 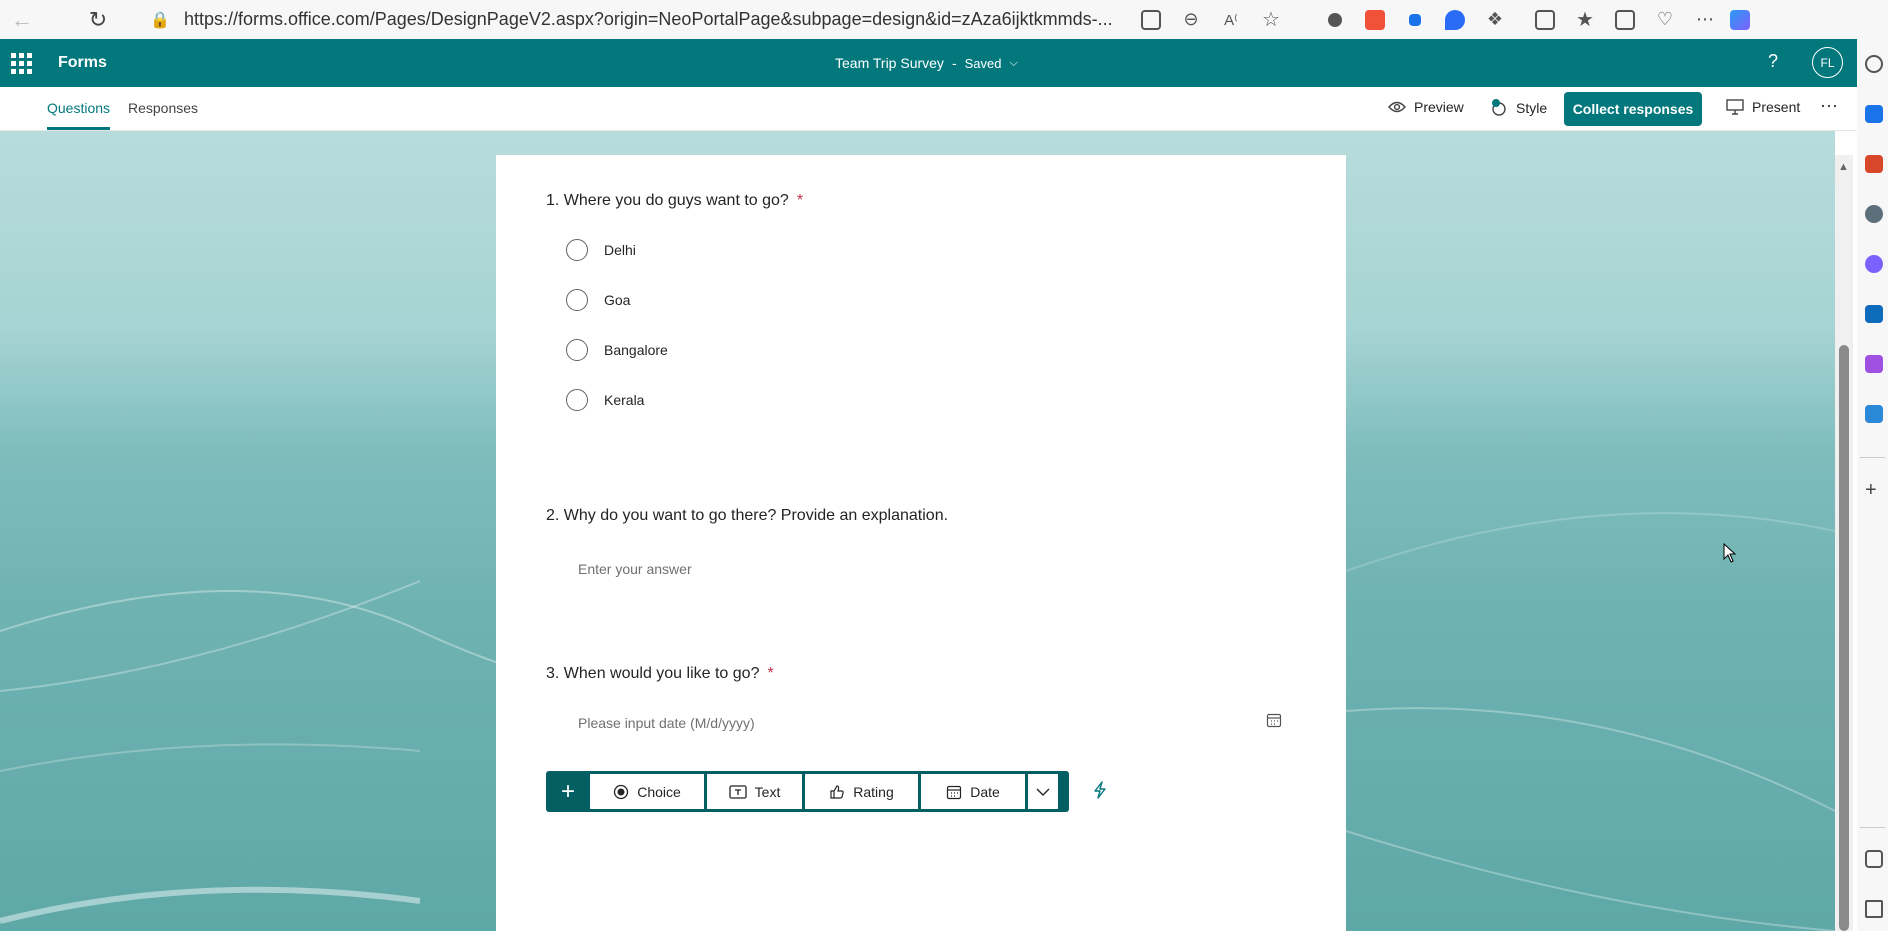 I want to click on add-question-toolbar: + Choice Text Rating Date, so click(x=807, y=791).